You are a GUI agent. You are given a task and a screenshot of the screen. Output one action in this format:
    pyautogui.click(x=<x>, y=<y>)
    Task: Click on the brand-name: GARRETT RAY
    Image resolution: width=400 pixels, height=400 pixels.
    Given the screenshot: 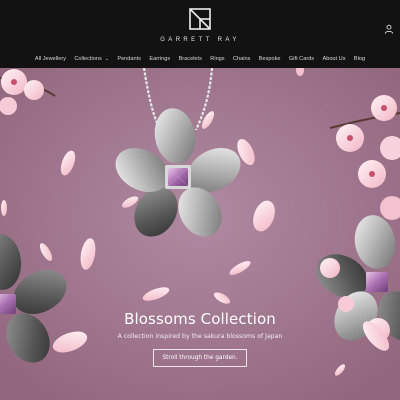 What is the action you would take?
    pyautogui.click(x=200, y=40)
    